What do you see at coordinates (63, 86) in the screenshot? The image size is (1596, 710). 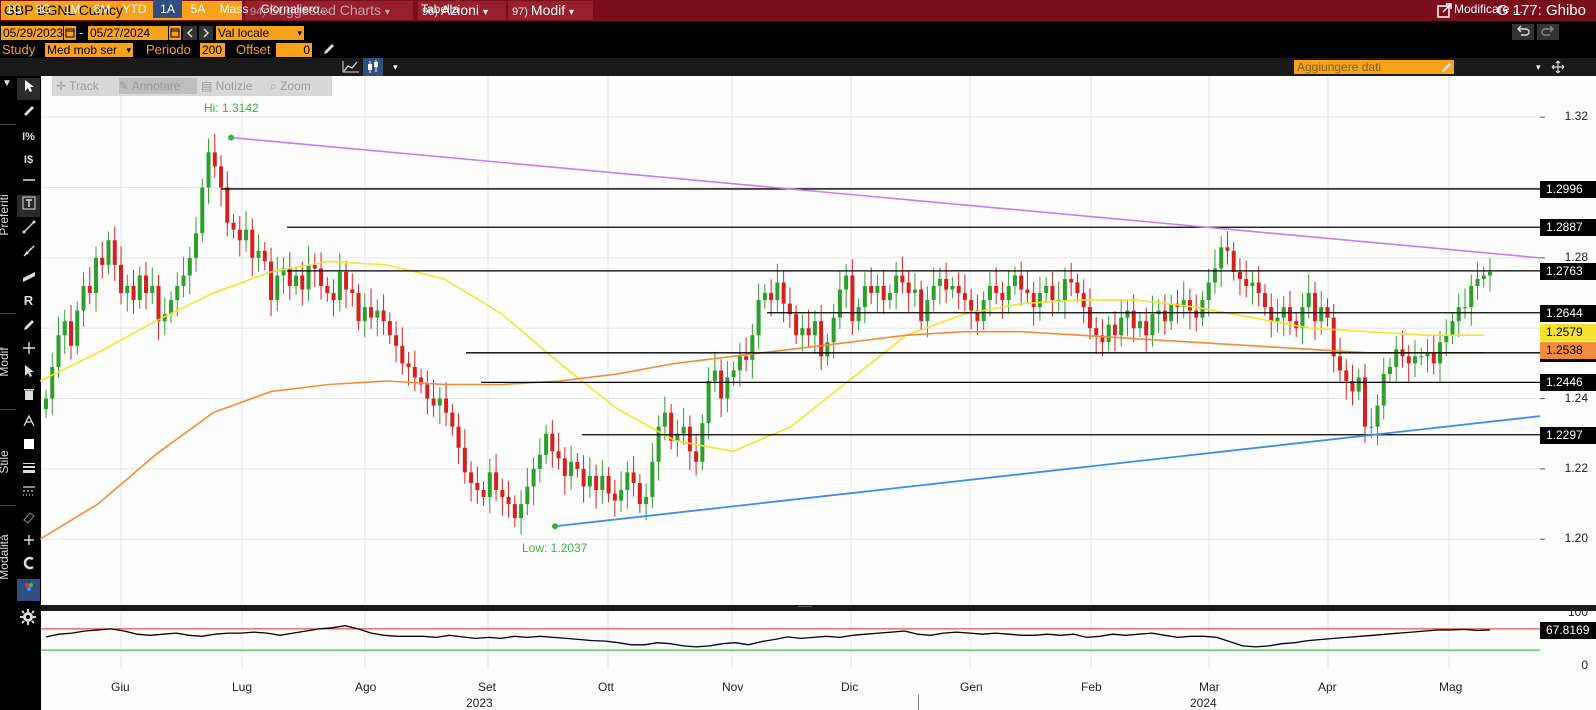 I see `crosshair-icon: ✛` at bounding box center [63, 86].